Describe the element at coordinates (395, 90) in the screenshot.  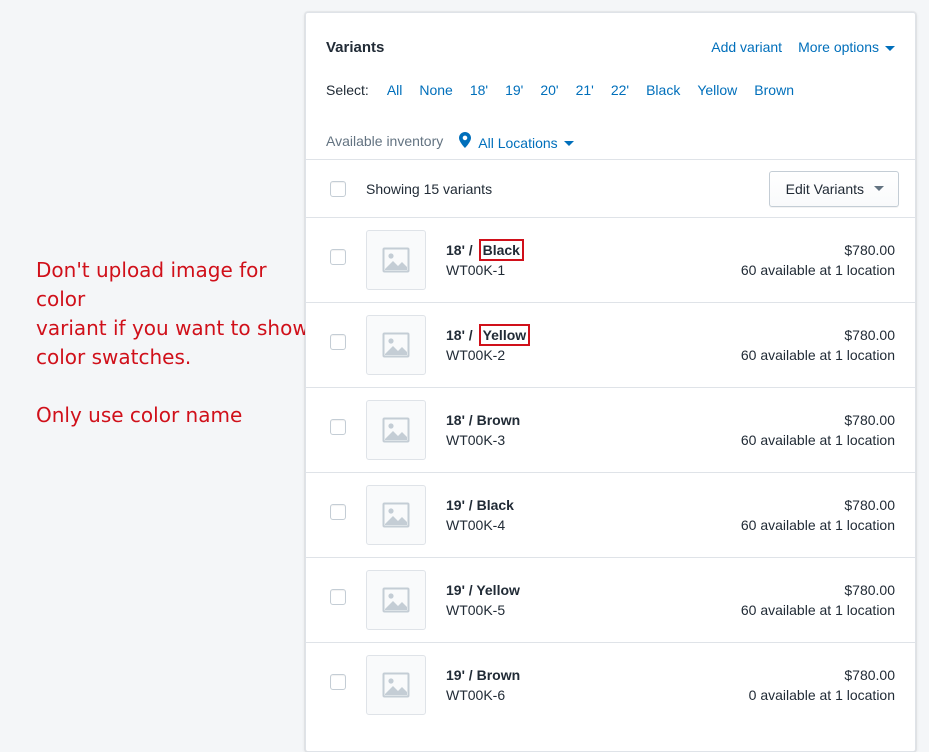
I see `select-all-link: All` at that location.